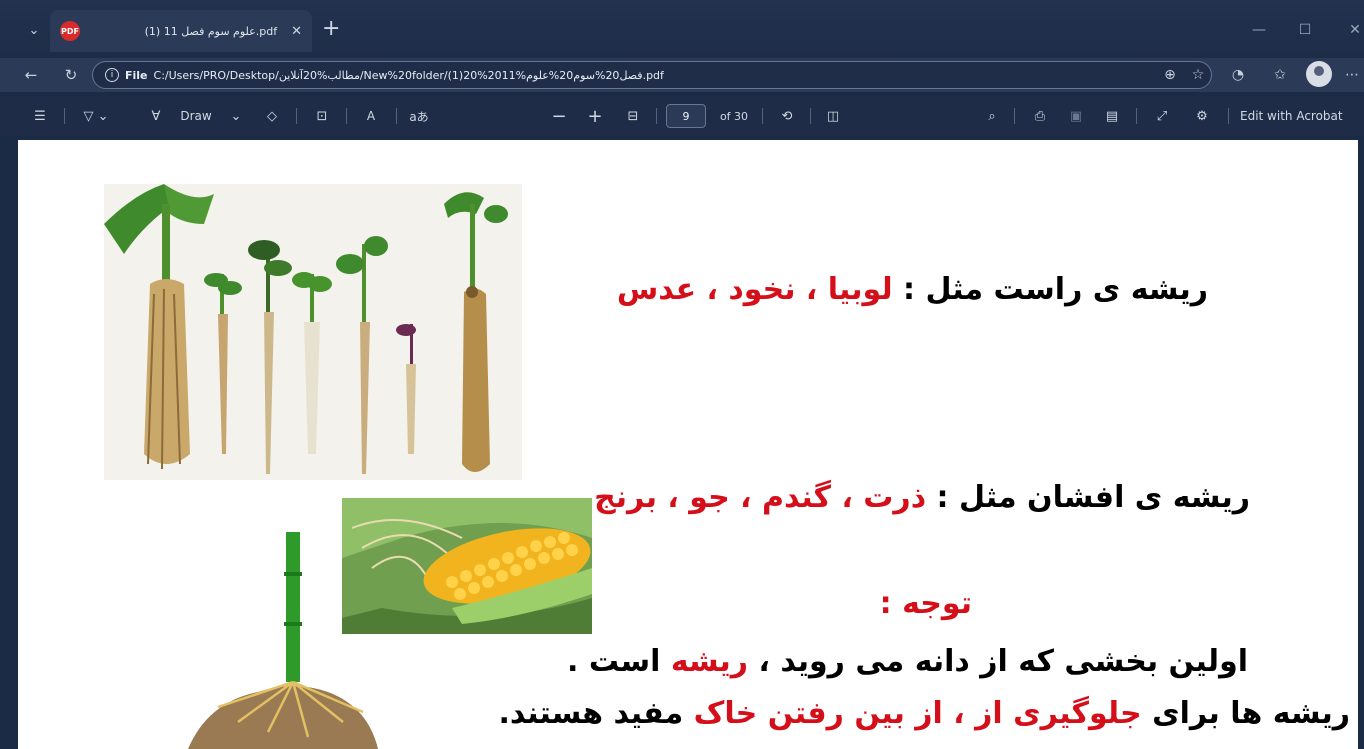 This screenshot has width=1364, height=749. Describe the element at coordinates (331, 29) in the screenshot. I see `new-tab-icon: +` at that location.